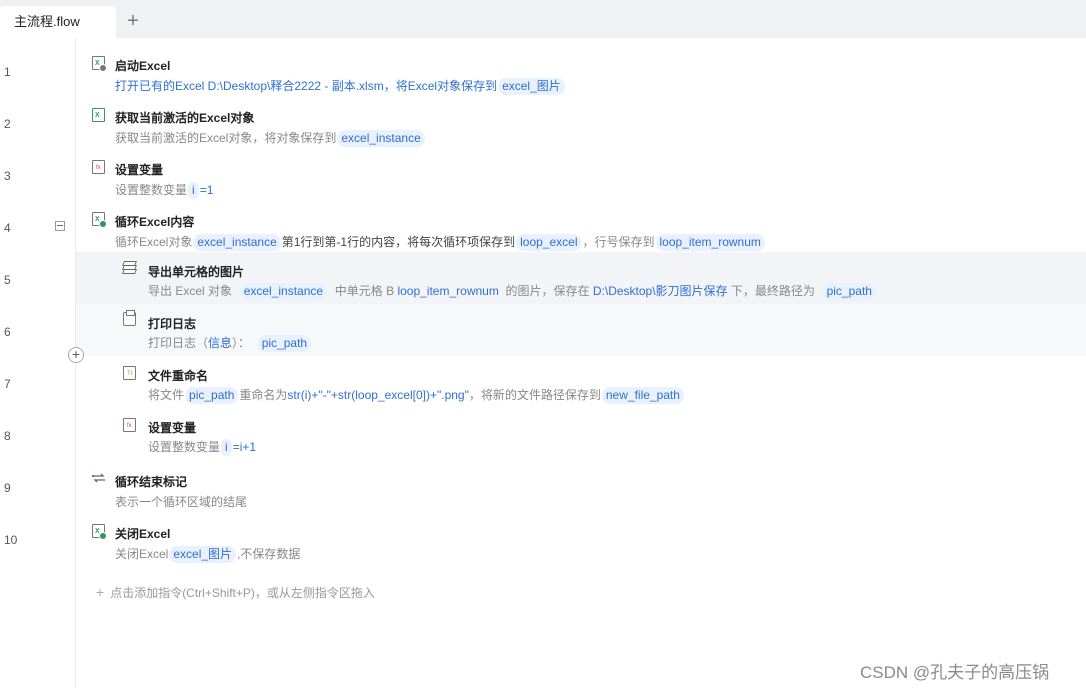 This screenshot has width=1086, height=688. Describe the element at coordinates (581, 542) in the screenshot. I see `step-close-excel: X 关闭Excel 关闭Excel excel_图片 ,不保存数据` at that location.